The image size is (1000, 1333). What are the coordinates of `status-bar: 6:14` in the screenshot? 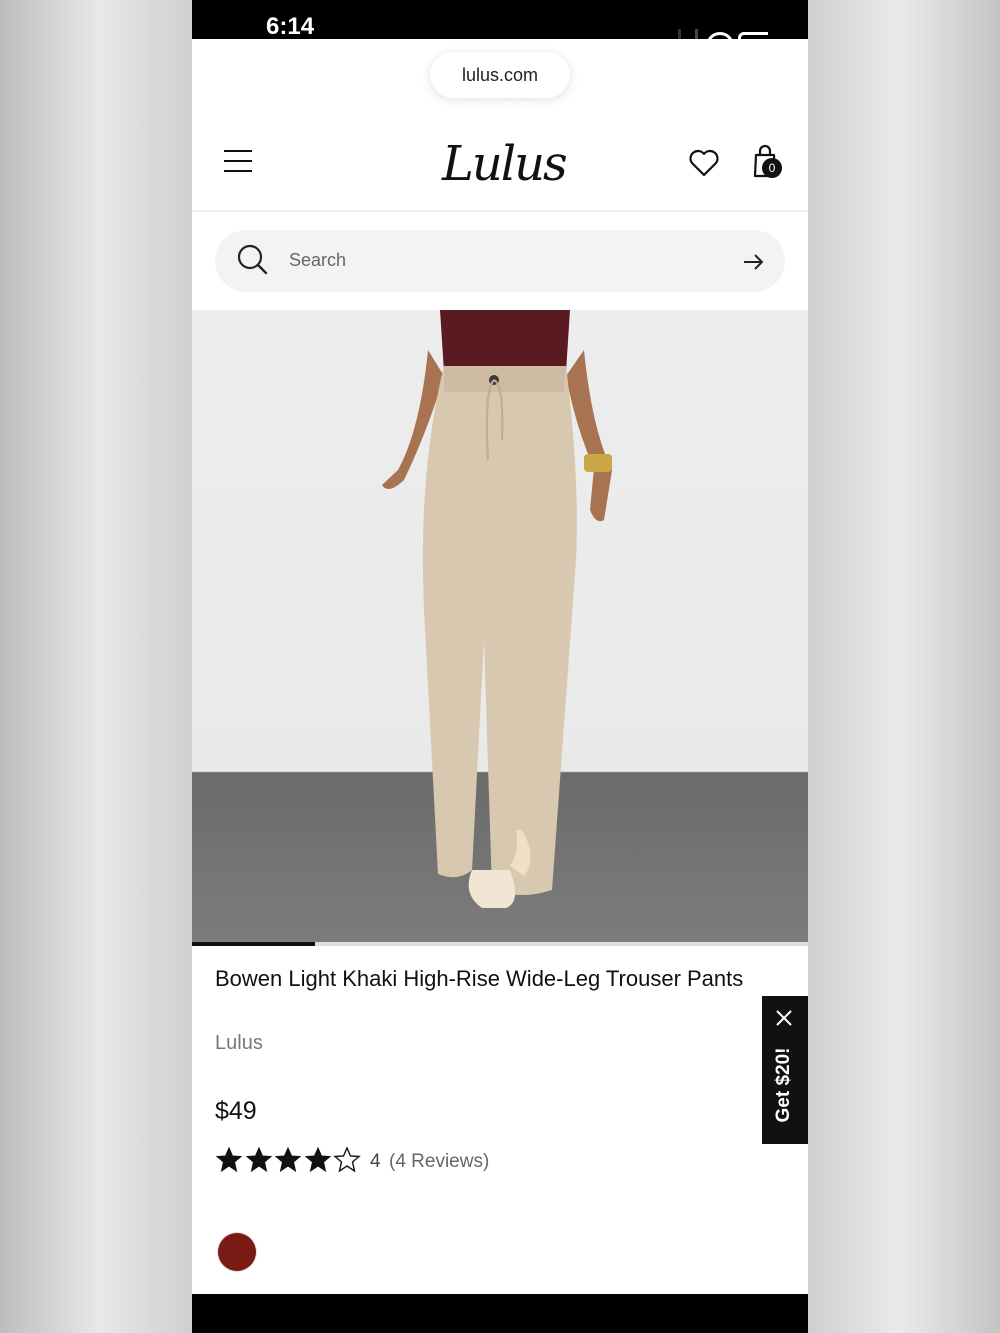 It's located at (500, 20).